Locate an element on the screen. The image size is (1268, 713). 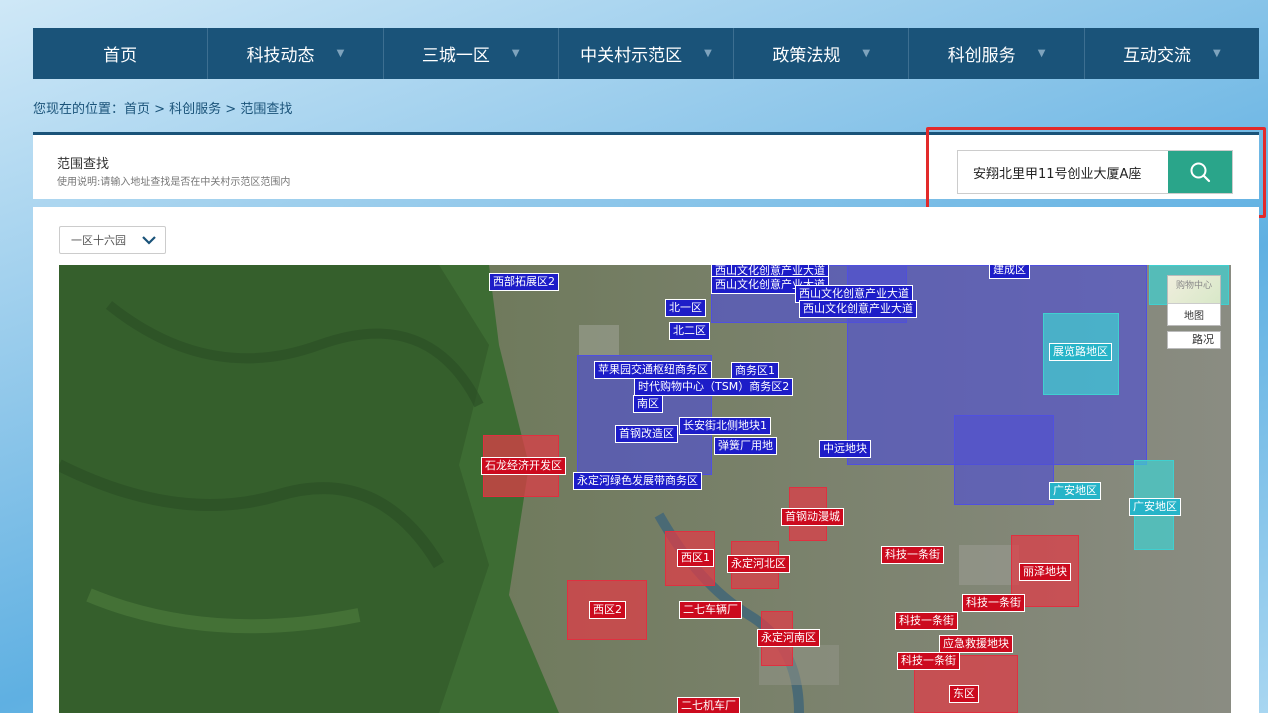
search-panel: 范围查找 使用说明:请输入地址查找是否在中关村示范区范围内 is located at coordinates (646, 165).